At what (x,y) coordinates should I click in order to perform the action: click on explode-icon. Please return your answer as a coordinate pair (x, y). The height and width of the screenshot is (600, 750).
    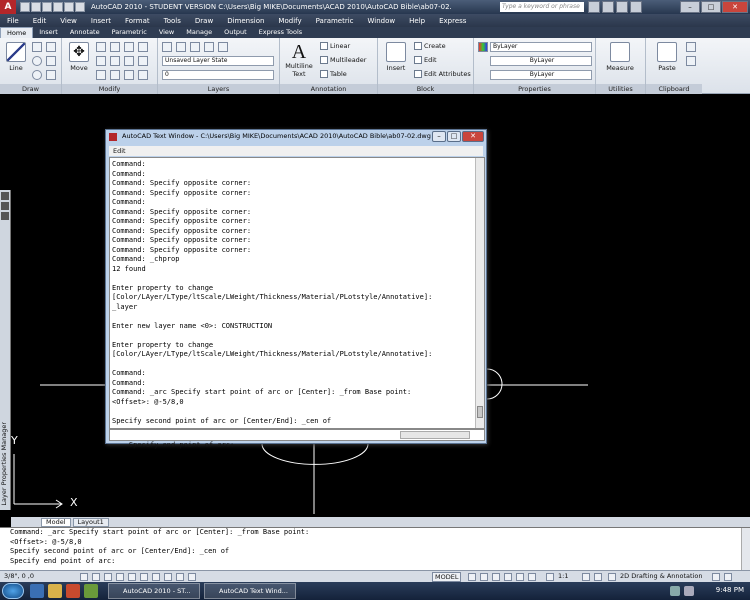
    Looking at the image, I should click on (129, 61).